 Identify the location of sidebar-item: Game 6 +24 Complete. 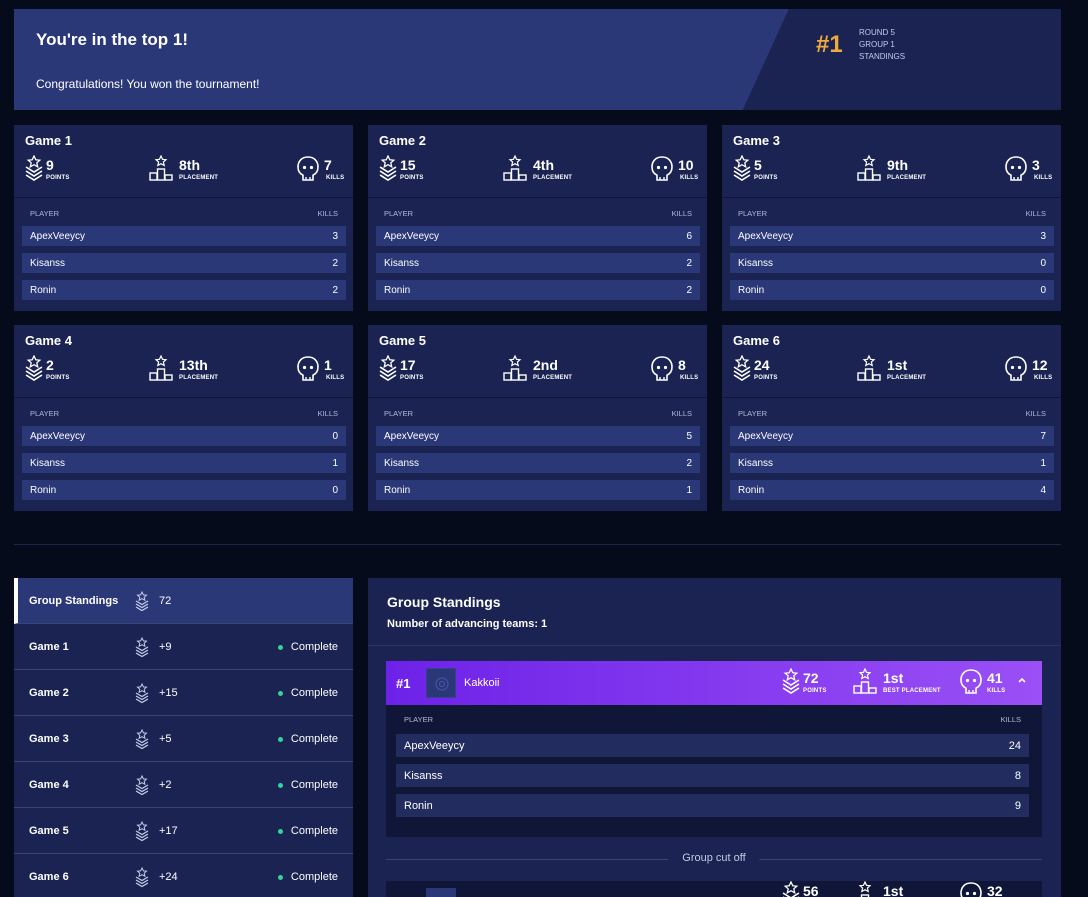
(183, 875).